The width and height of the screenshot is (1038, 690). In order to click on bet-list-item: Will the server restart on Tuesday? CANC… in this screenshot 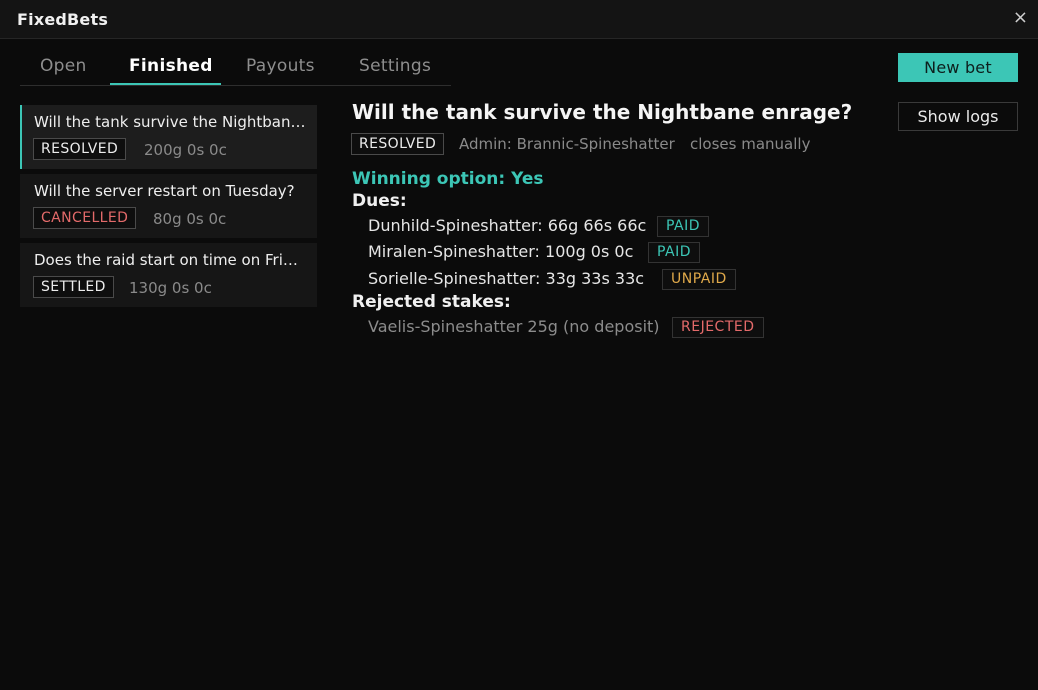, I will do `click(168, 206)`.